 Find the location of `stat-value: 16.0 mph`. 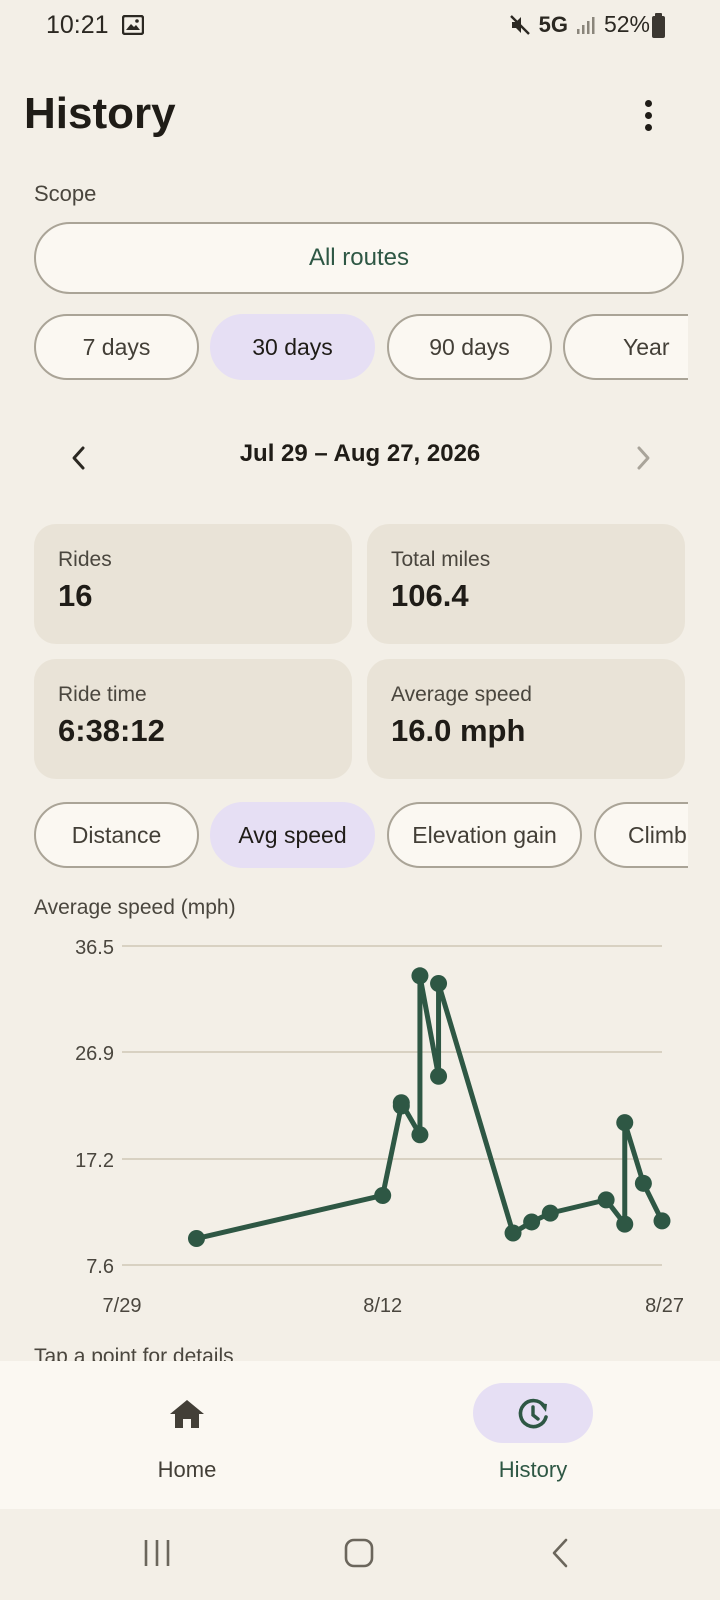

stat-value: 16.0 mph is located at coordinates (458, 730).